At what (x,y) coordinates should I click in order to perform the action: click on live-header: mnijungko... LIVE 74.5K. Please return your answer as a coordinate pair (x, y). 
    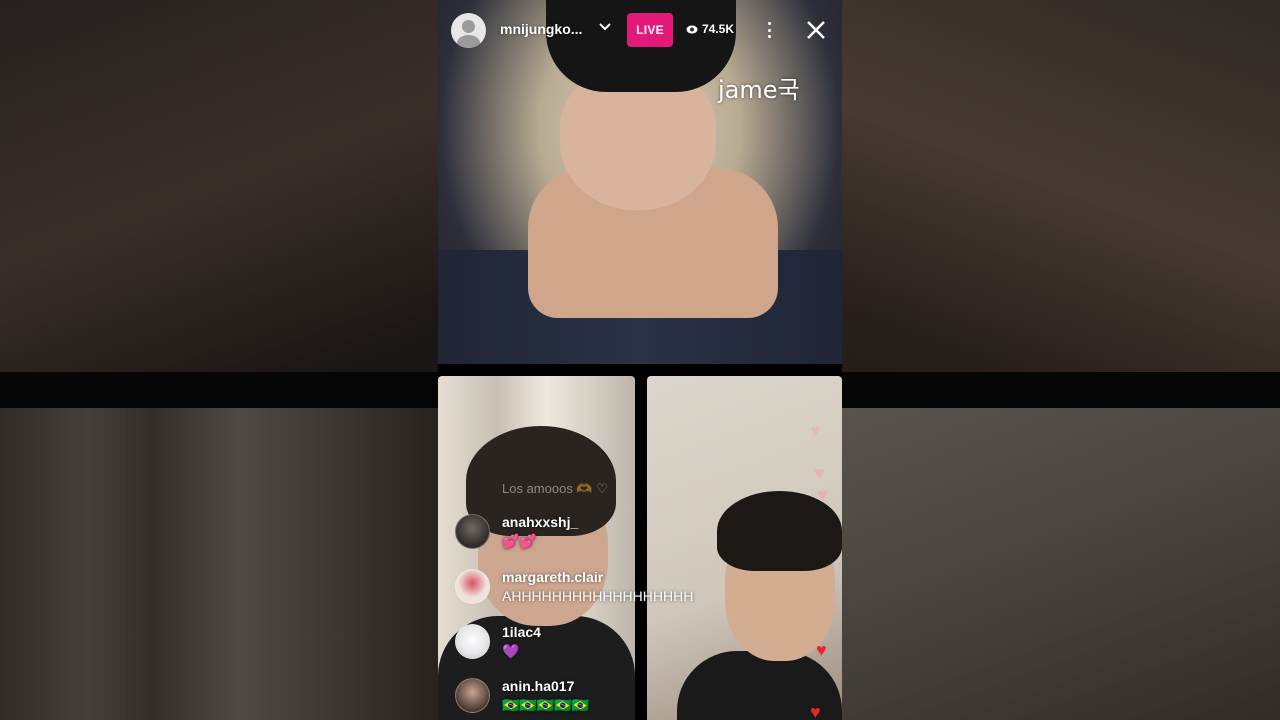
    Looking at the image, I should click on (640, 30).